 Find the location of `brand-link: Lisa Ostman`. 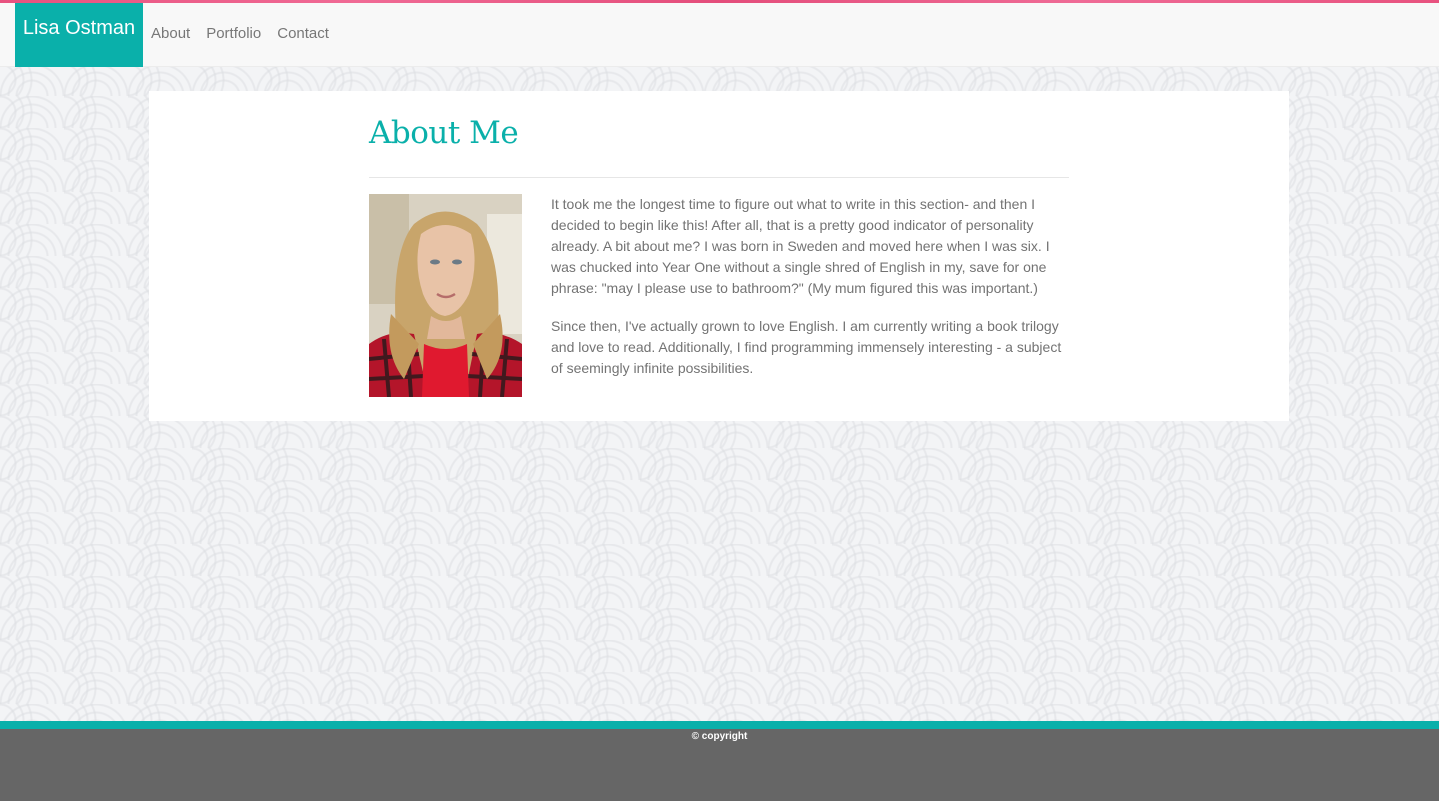

brand-link: Lisa Ostman is located at coordinates (79, 35).